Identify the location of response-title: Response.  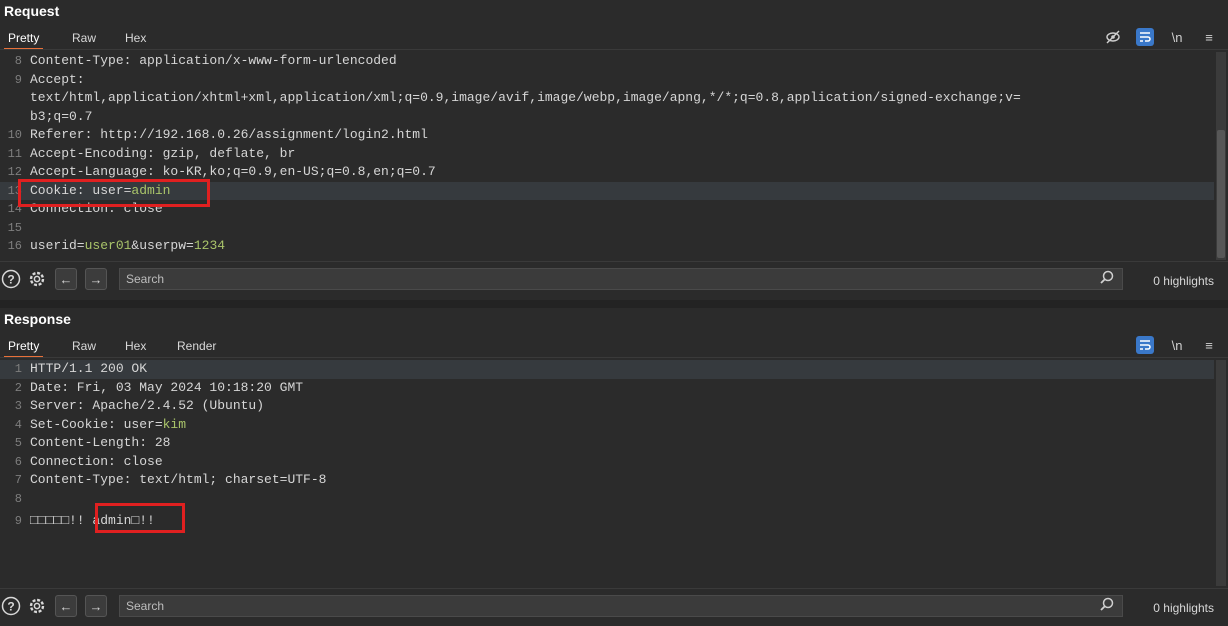
(37, 319).